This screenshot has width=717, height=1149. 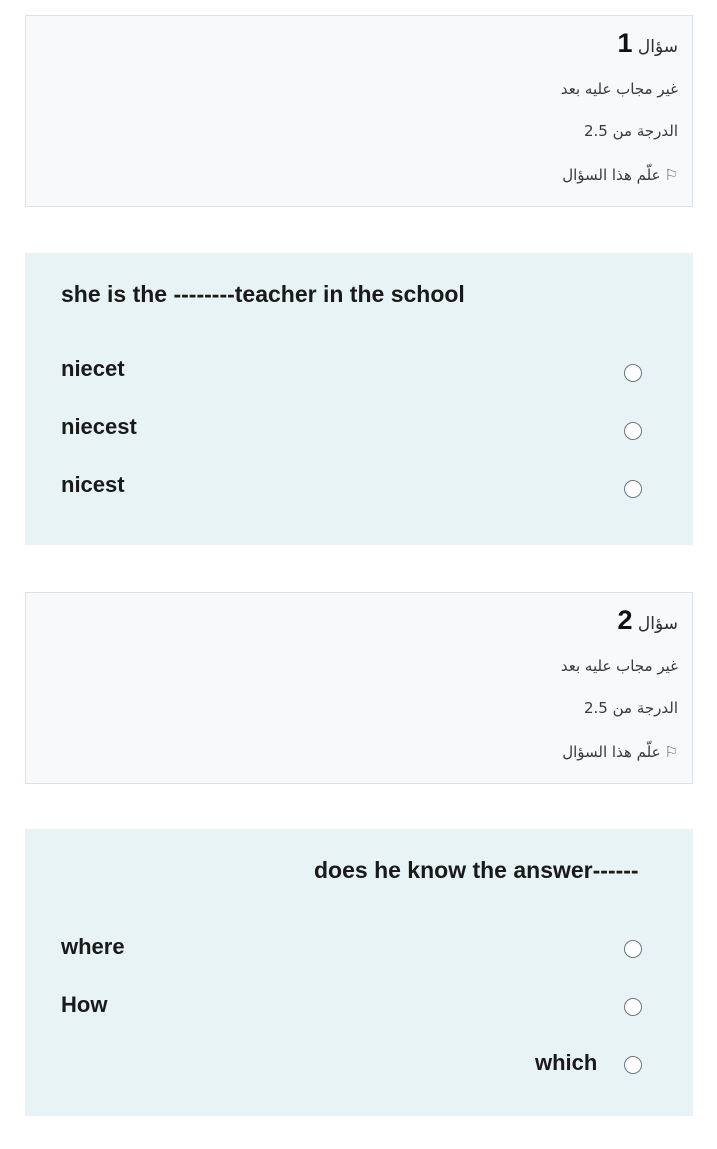 What do you see at coordinates (630, 708) in the screenshot?
I see `question-2-grade: الدرجة من 2.5` at bounding box center [630, 708].